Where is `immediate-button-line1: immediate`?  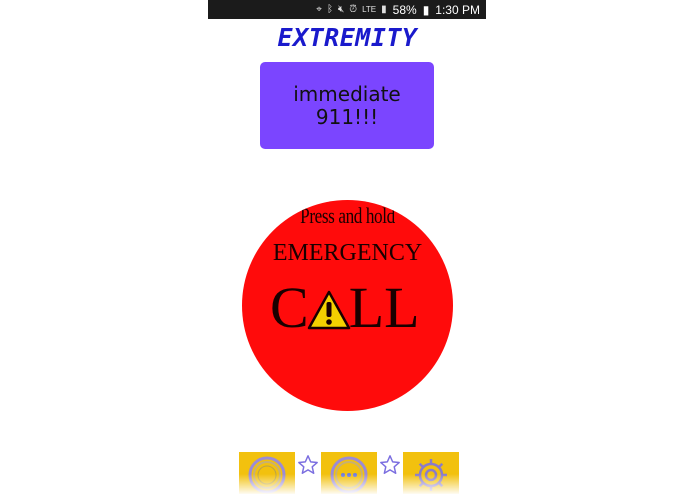
immediate-button-line1: immediate is located at coordinates (347, 93).